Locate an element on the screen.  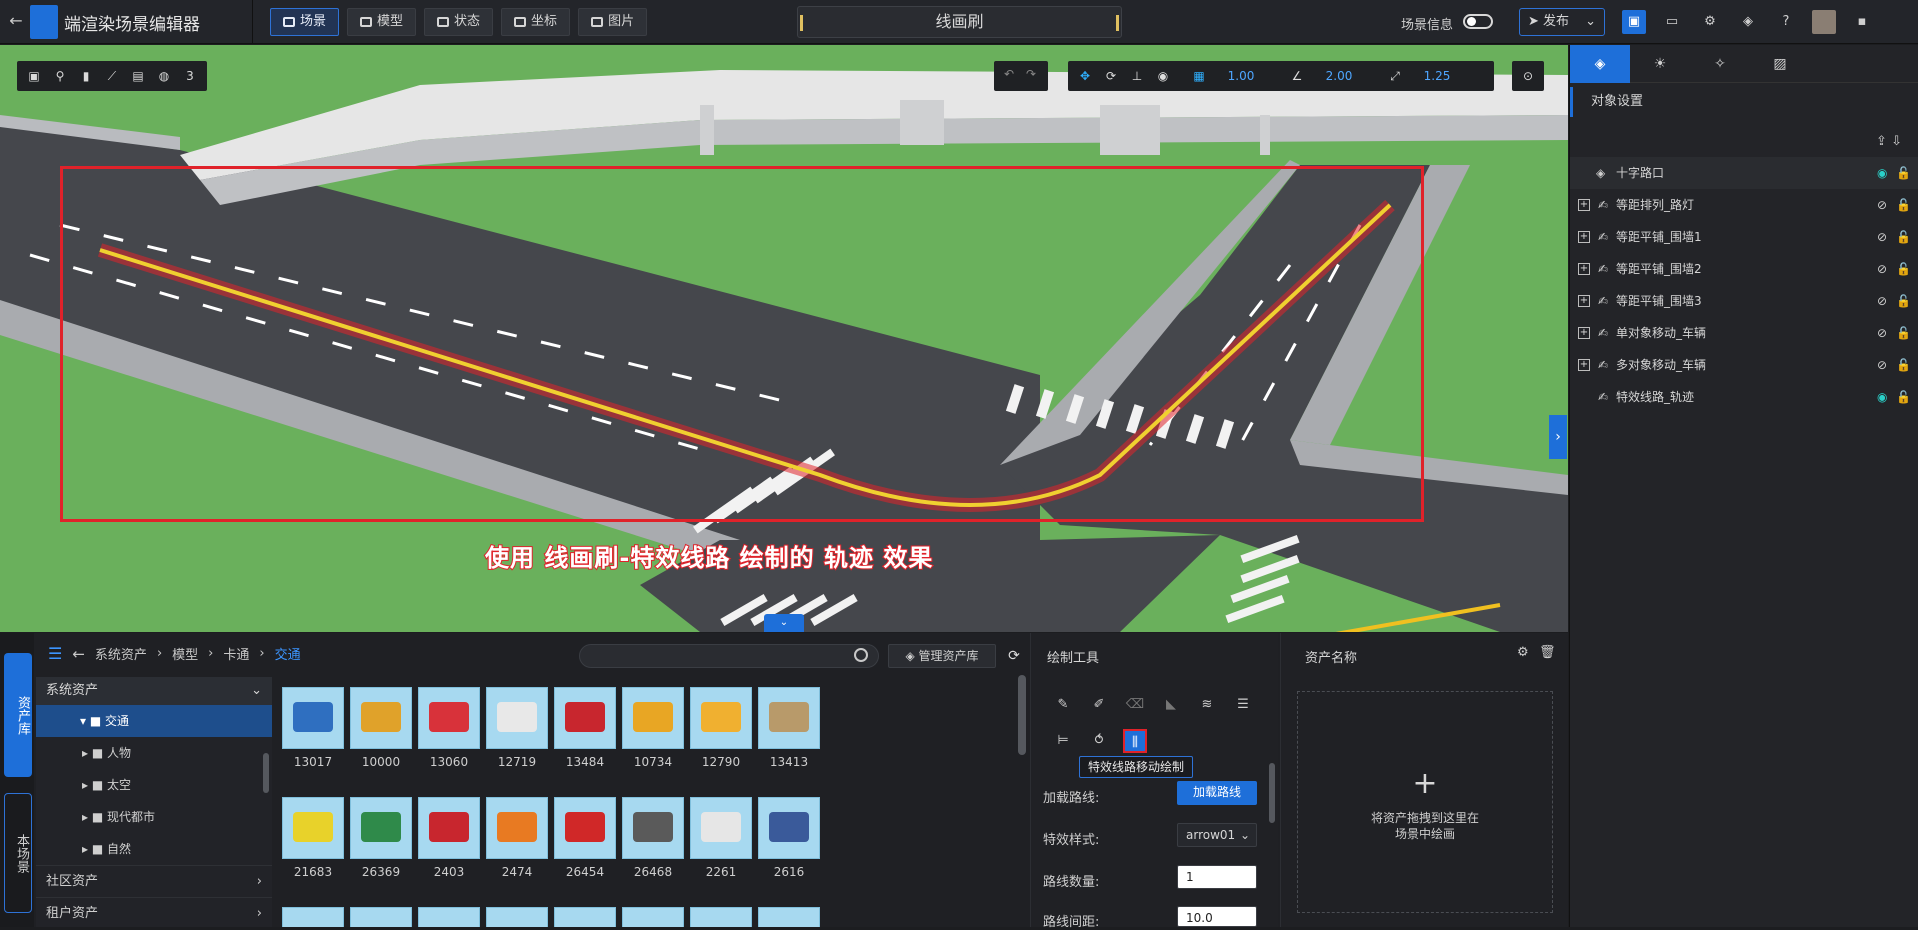
asset-card: 26468 is located at coordinates (653, 838).